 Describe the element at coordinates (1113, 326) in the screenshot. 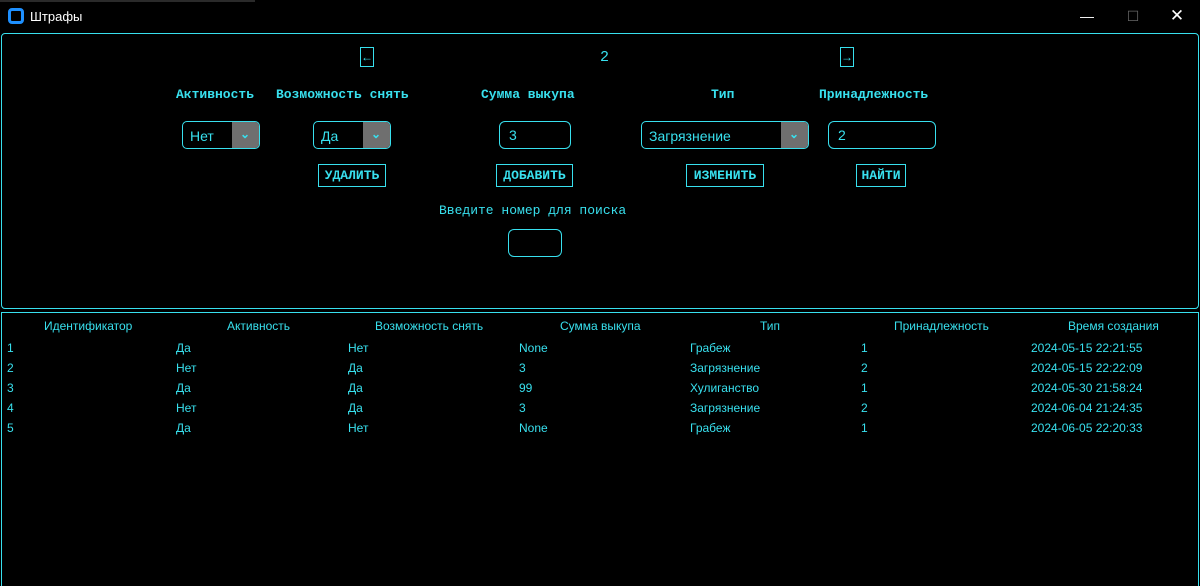

I see `column-header-created: Время создания` at that location.